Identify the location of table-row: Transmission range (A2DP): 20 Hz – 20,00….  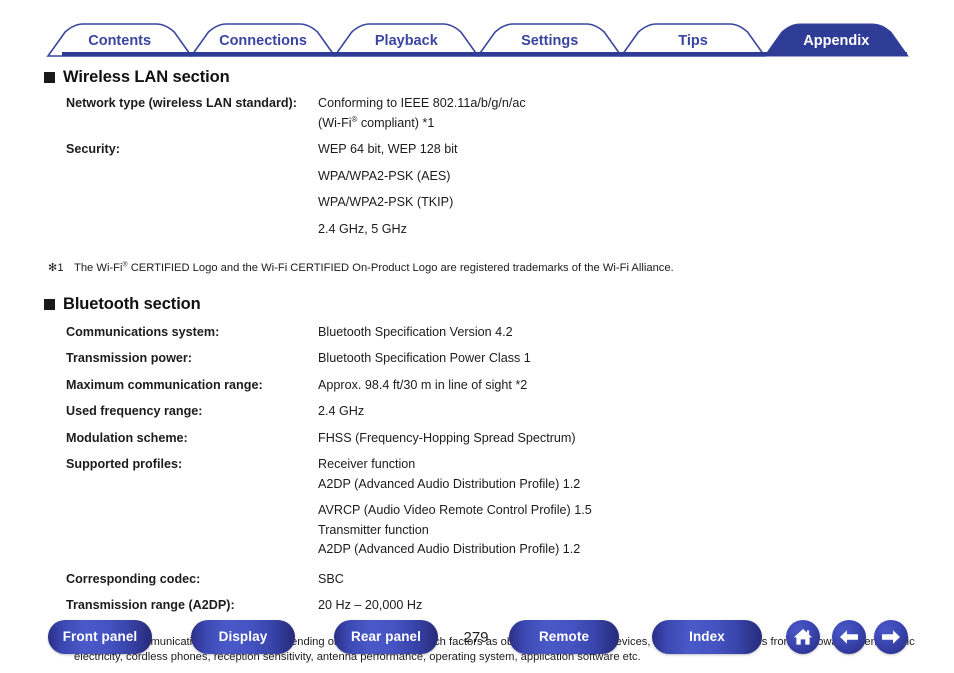
(329, 602).